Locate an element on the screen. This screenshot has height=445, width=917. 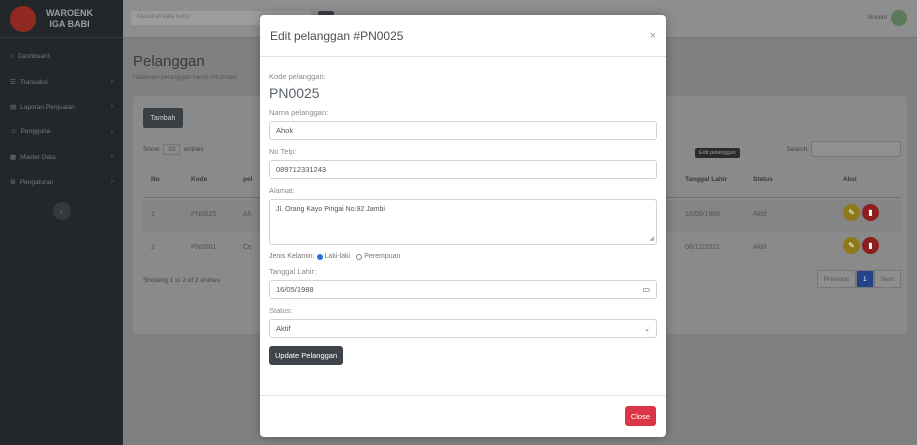
alamat-field: Jl. Orang Kayo Pingai No.92 Jambi ◢ is located at coordinates (463, 222).